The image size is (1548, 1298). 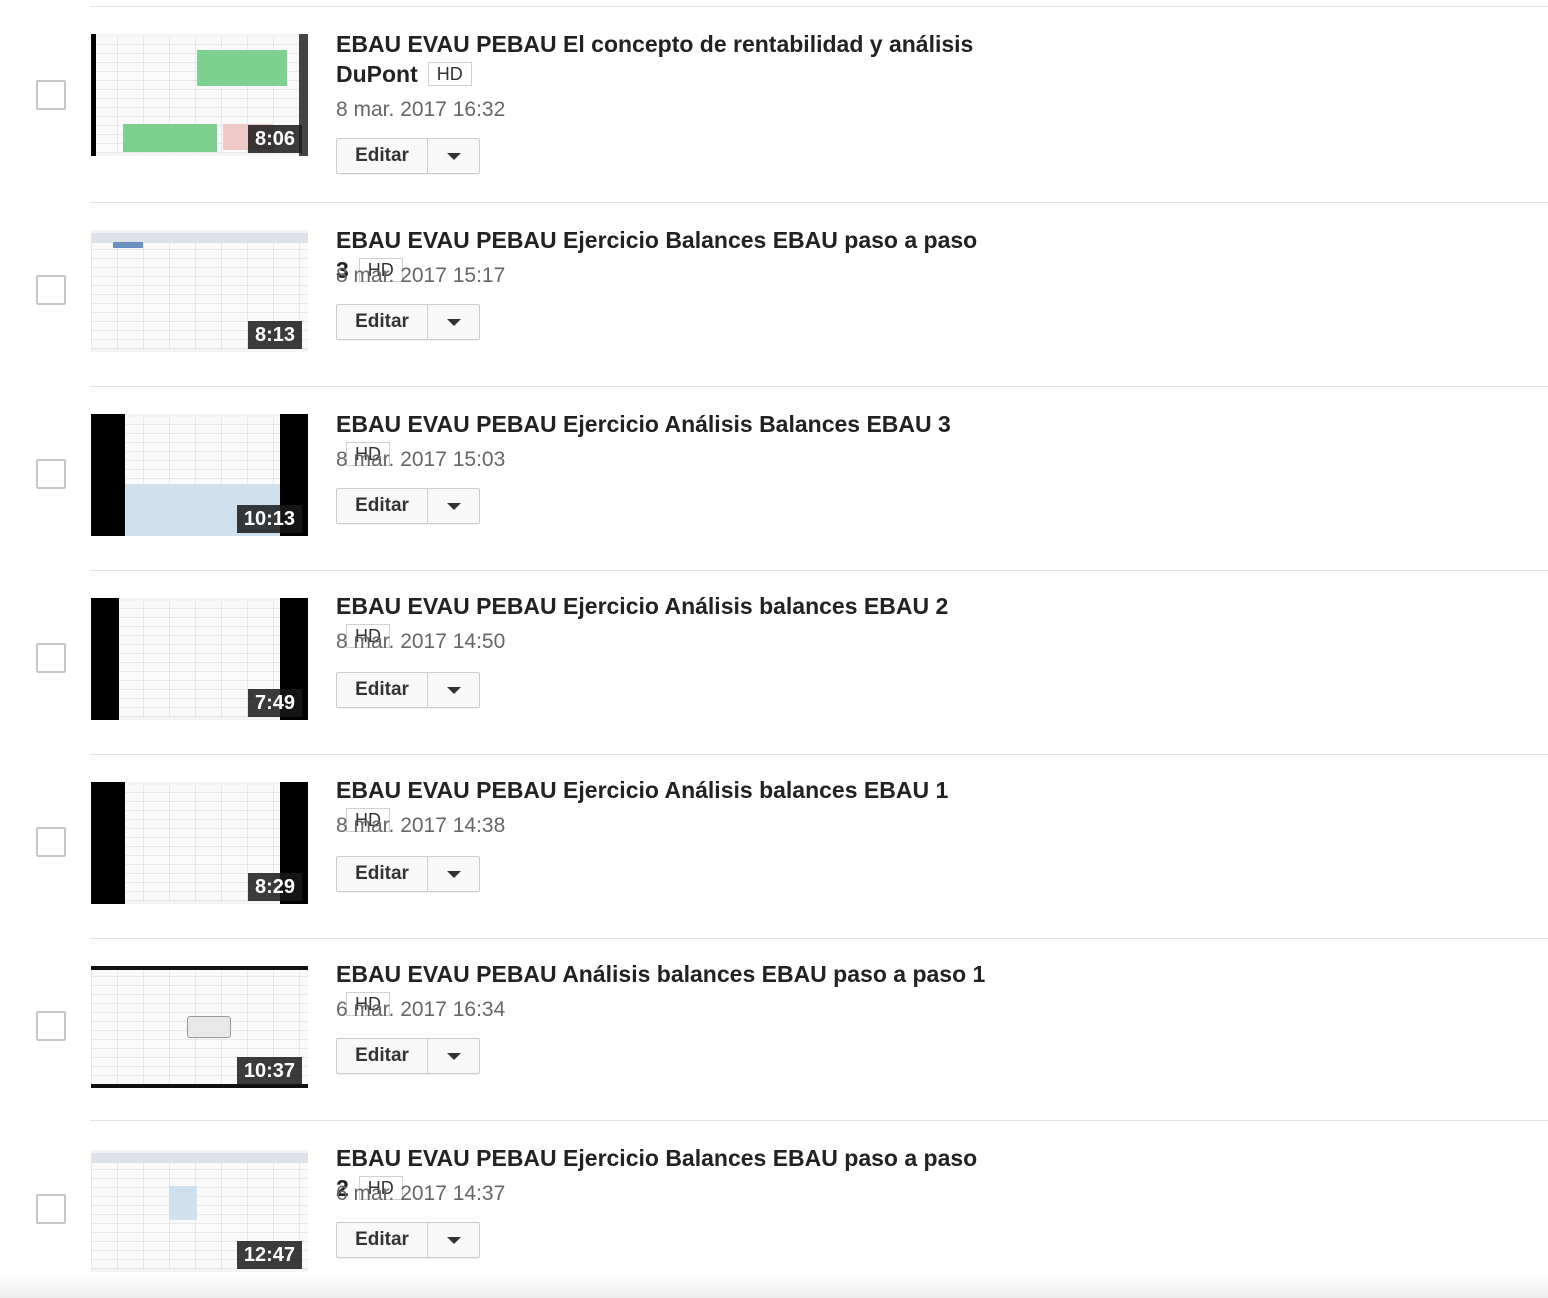 What do you see at coordinates (274, 703) in the screenshot?
I see `video-duration: 7:49` at bounding box center [274, 703].